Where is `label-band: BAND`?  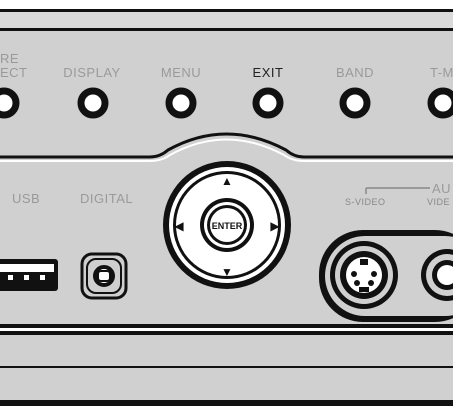 label-band: BAND is located at coordinates (355, 72).